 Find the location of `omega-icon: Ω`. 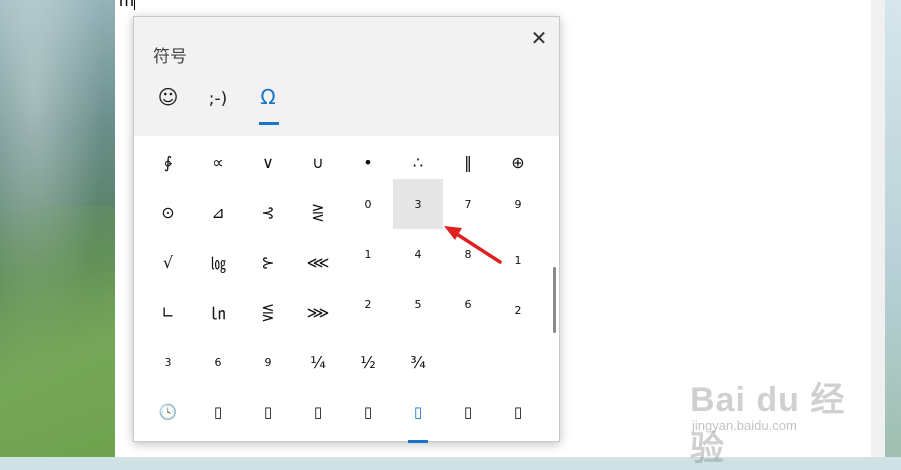

omega-icon: Ω is located at coordinates (268, 97).